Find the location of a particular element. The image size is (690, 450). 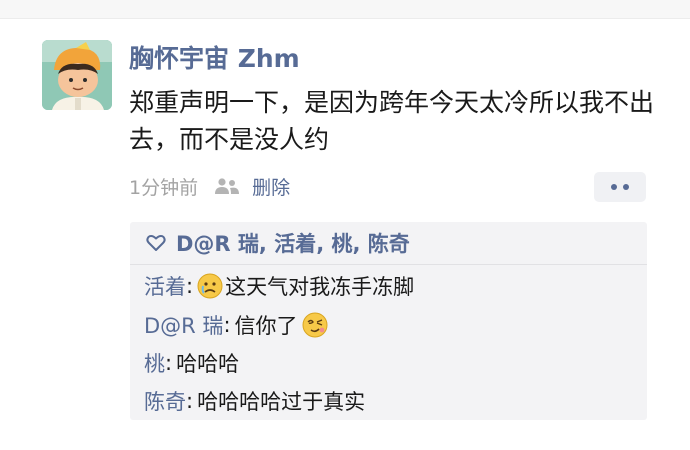

more-options-button is located at coordinates (620, 187).